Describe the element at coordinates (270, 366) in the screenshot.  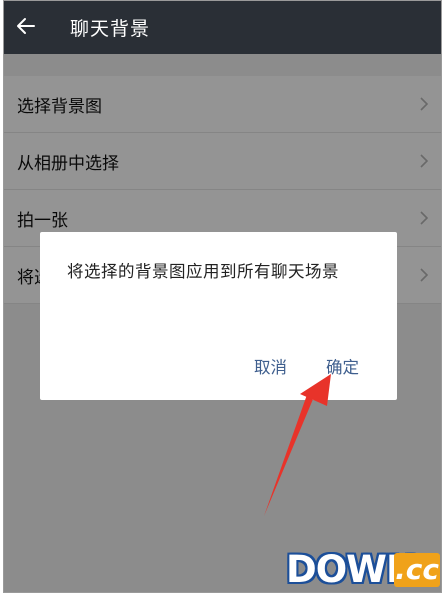
I see `cancel-button: 取消` at that location.